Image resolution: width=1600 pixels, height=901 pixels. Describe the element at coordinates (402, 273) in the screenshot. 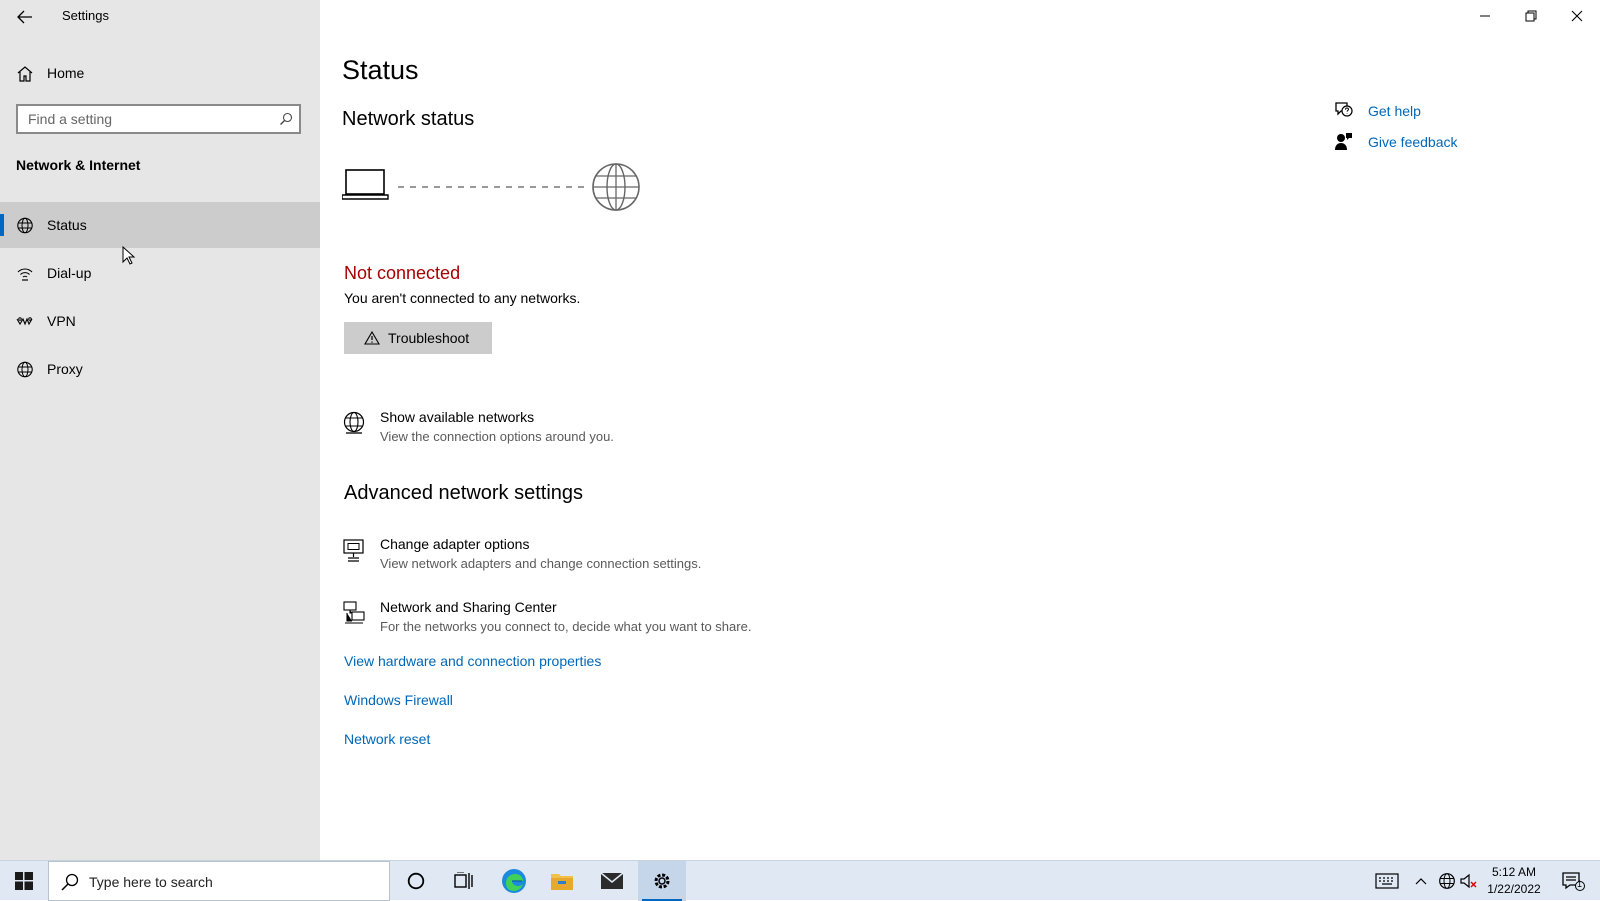

I see `connection-status-title: Not connected` at that location.